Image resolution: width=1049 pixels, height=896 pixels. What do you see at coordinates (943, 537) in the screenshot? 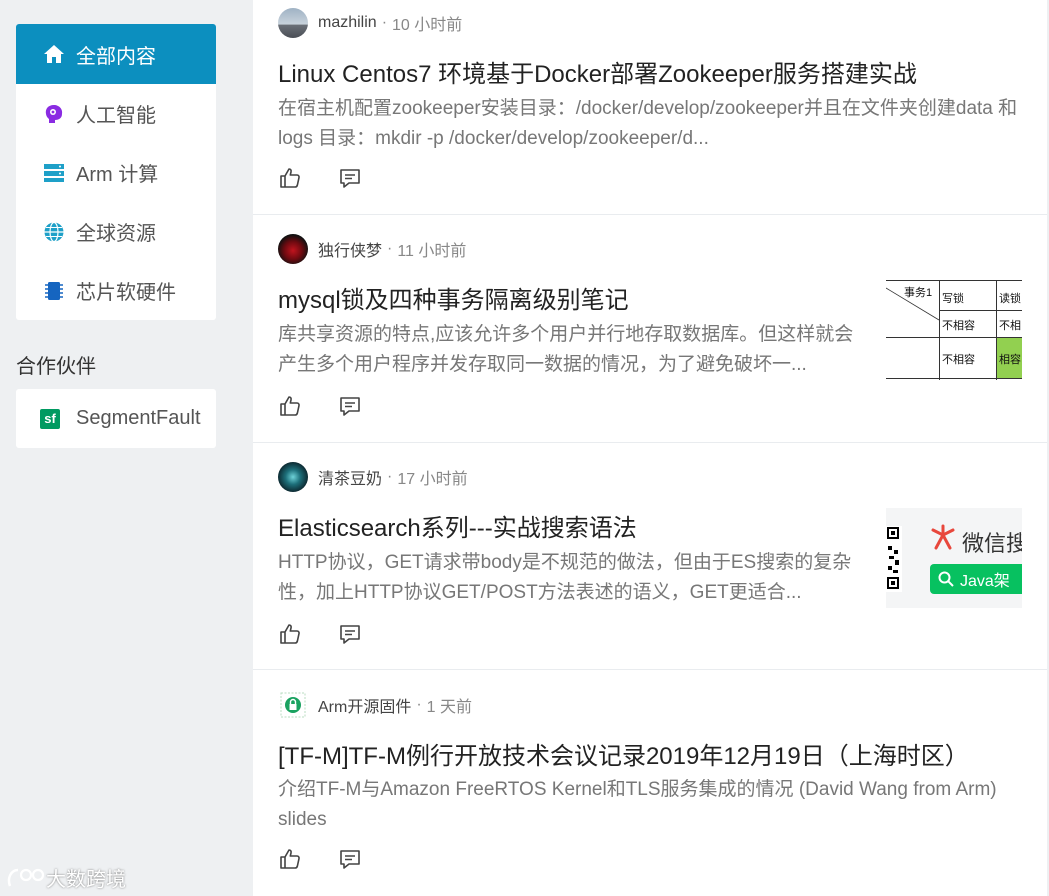
I see `wechat-search-logo-icon` at bounding box center [943, 537].